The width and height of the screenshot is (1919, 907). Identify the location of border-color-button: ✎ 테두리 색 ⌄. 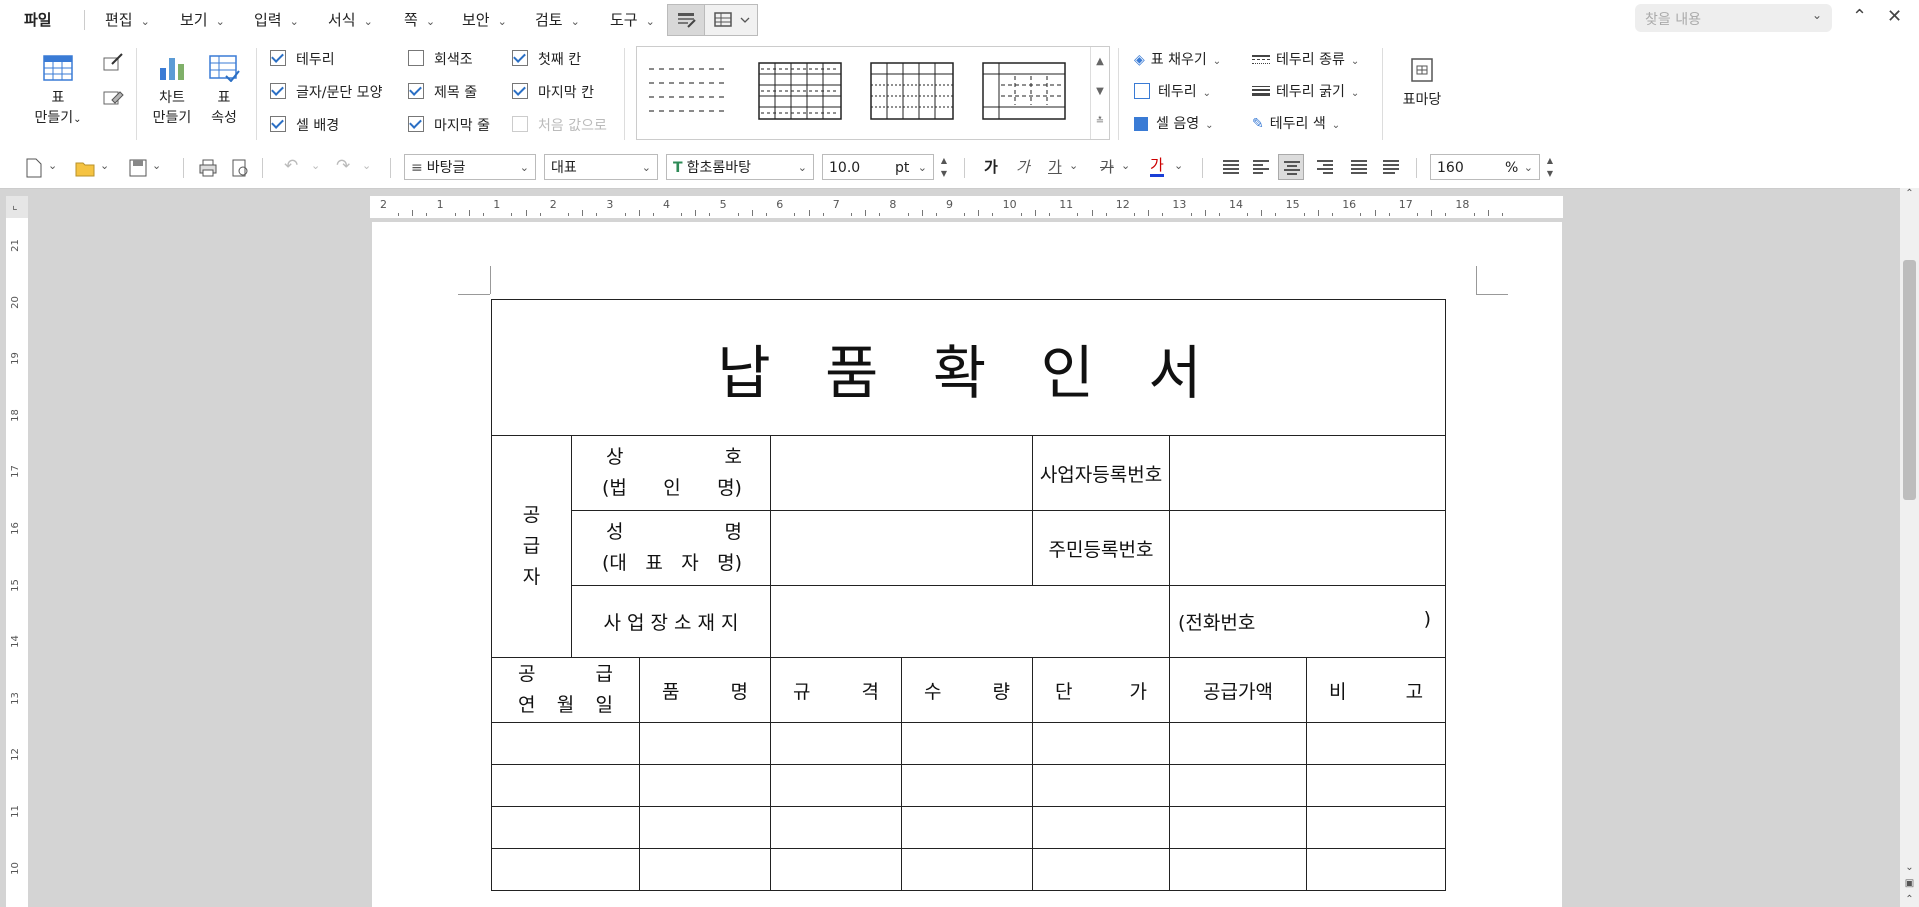
(1296, 124).